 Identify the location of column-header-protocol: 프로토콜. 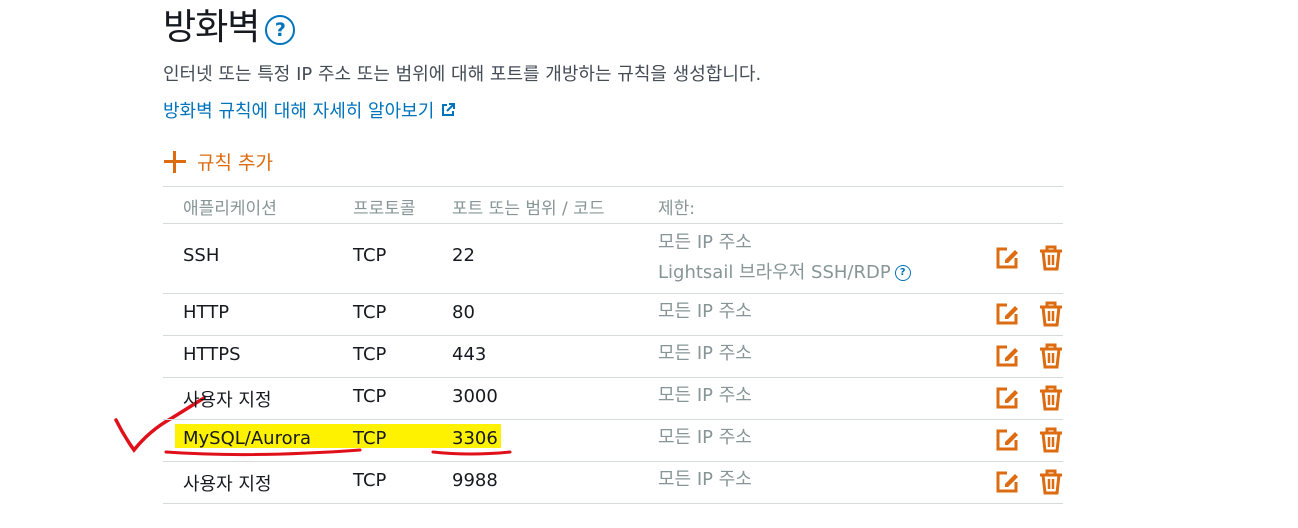
(384, 209).